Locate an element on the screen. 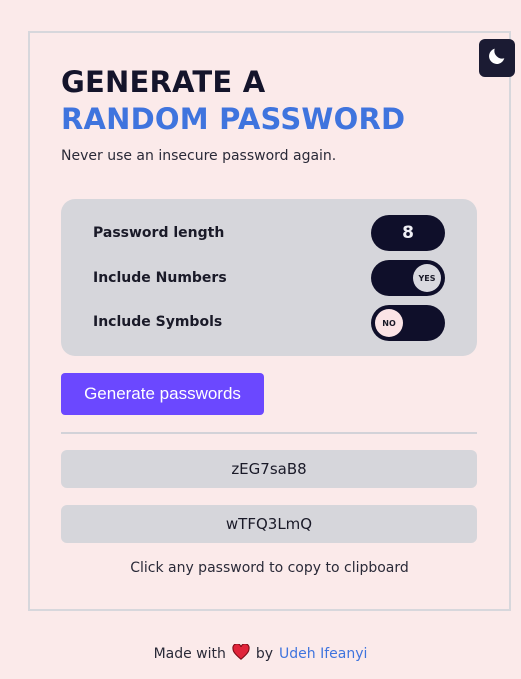  include-numbers-knob: YES is located at coordinates (427, 278).